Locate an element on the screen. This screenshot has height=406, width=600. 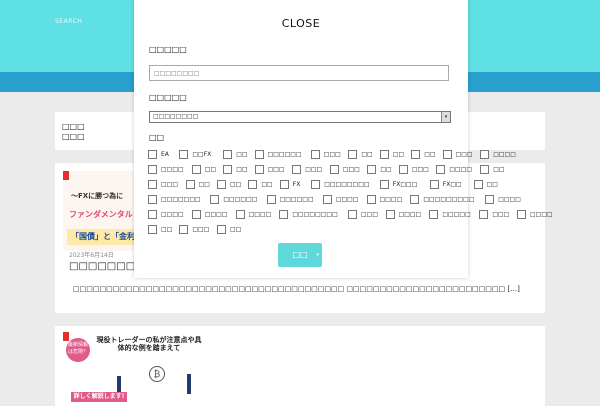
tag-checkbox: □□□□□□□□□ is located at coordinates (442, 199).